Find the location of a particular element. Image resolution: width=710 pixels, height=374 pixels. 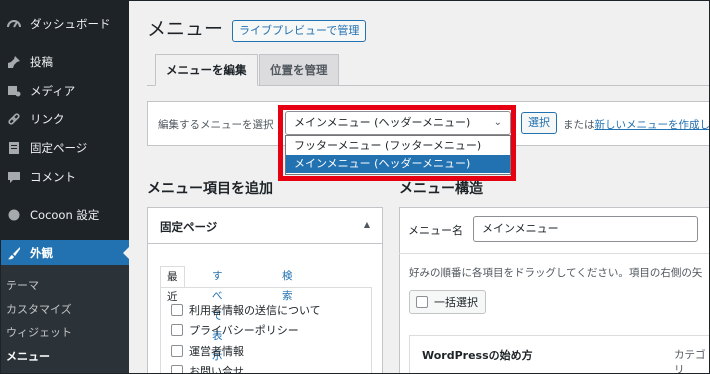

menu-name-label: メニュー名 is located at coordinates (435, 230).